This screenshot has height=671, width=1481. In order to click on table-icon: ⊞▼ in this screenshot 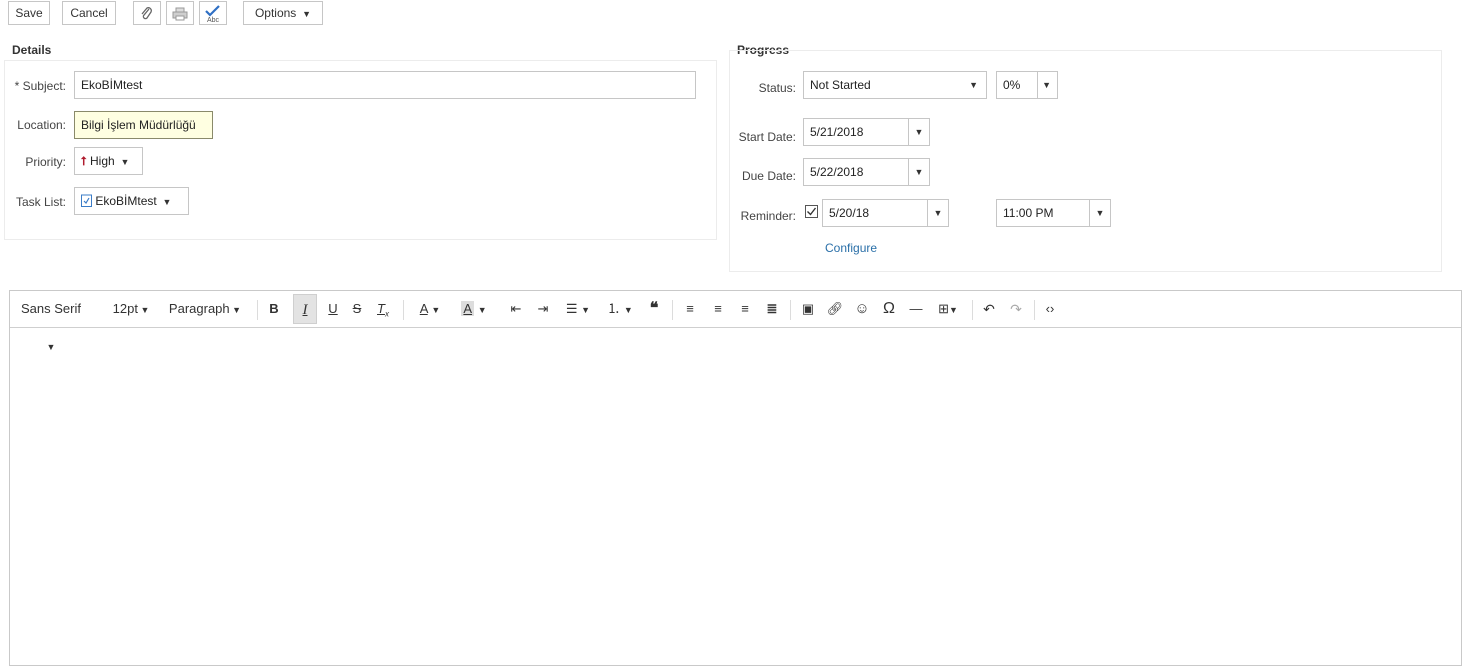, I will do `click(948, 309)`.